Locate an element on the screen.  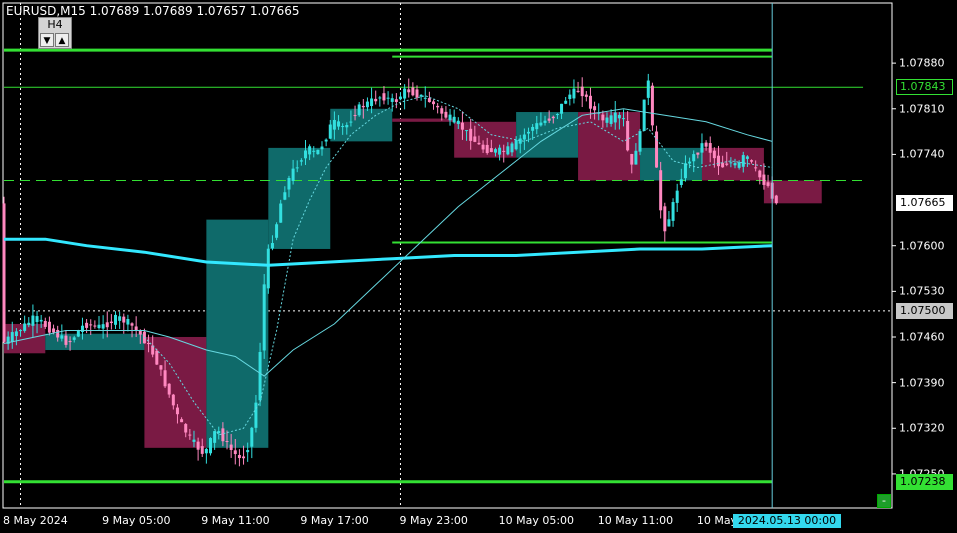
timeframe-down-arrow-icon: ▼ is located at coordinates (47, 40).